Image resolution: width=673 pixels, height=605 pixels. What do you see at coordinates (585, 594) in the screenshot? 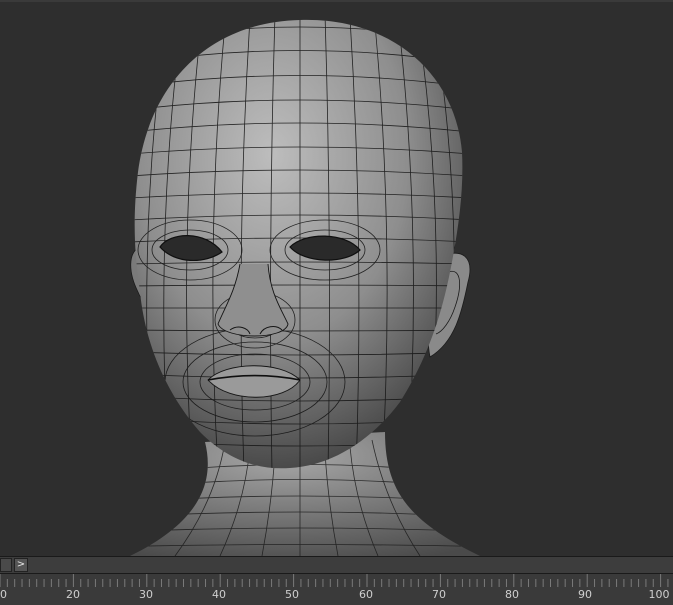
I see `timeline-label: 90` at bounding box center [585, 594].